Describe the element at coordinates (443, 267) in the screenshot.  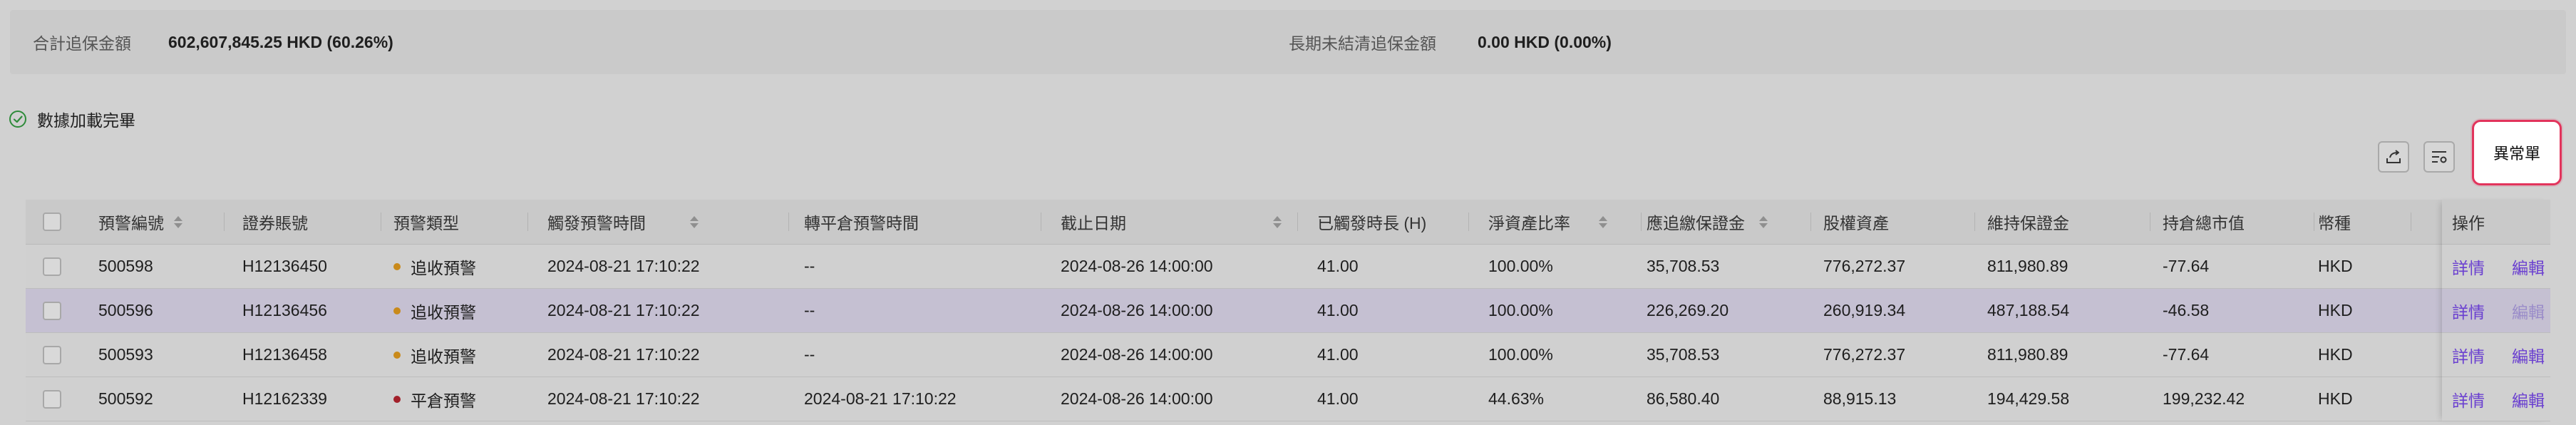
I see `cell-alert-type-text: 追收預警` at that location.